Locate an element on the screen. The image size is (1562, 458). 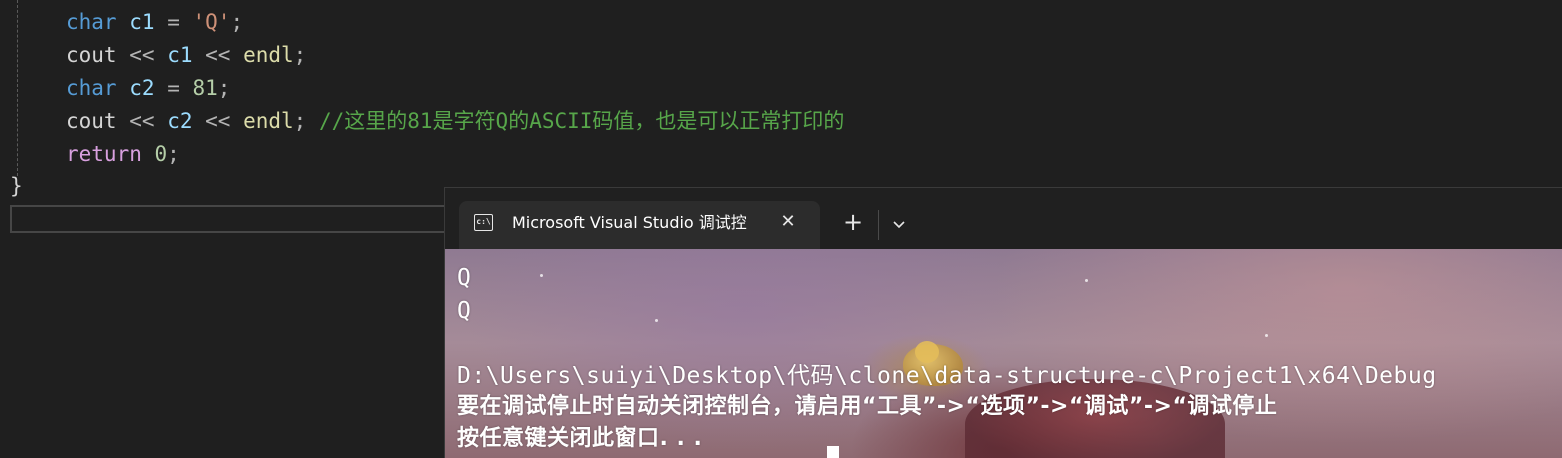
console-app-icon: c:\ is located at coordinates (483, 222).